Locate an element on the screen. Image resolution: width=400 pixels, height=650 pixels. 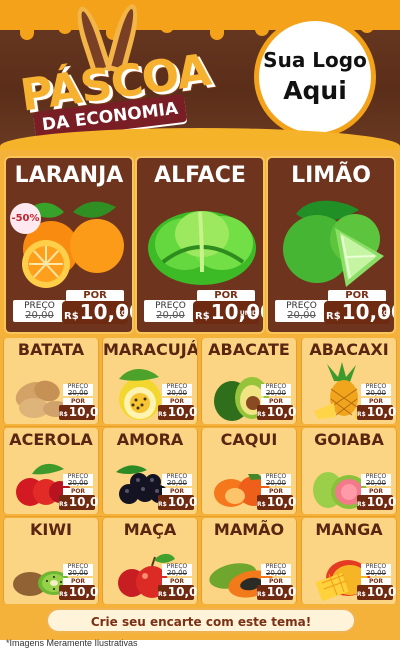
logo-line-2: Aqui is located at coordinates (315, 90).